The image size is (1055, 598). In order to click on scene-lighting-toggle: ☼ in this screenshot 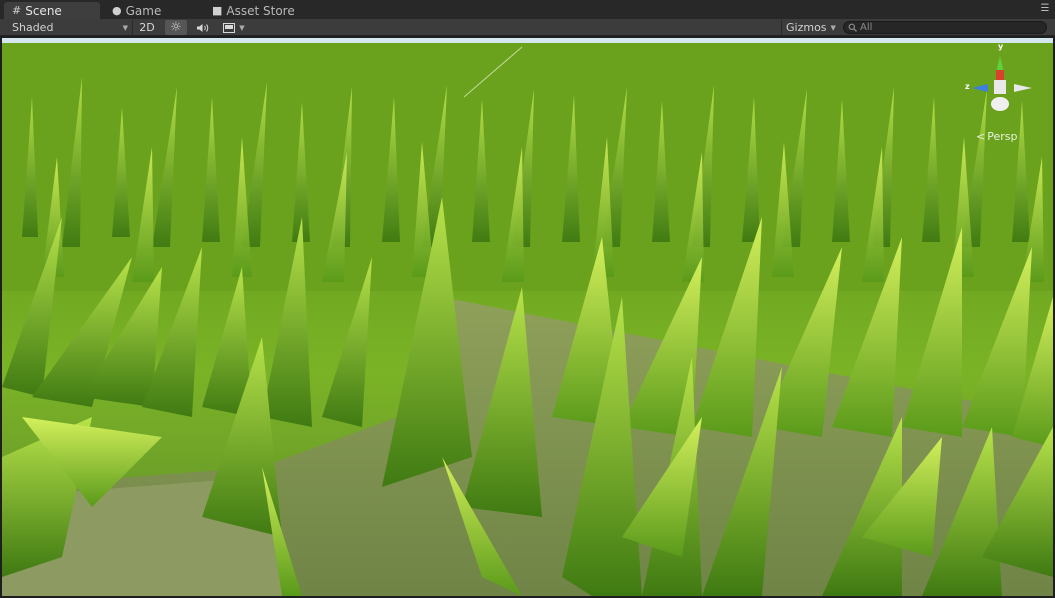, I will do `click(176, 27)`.